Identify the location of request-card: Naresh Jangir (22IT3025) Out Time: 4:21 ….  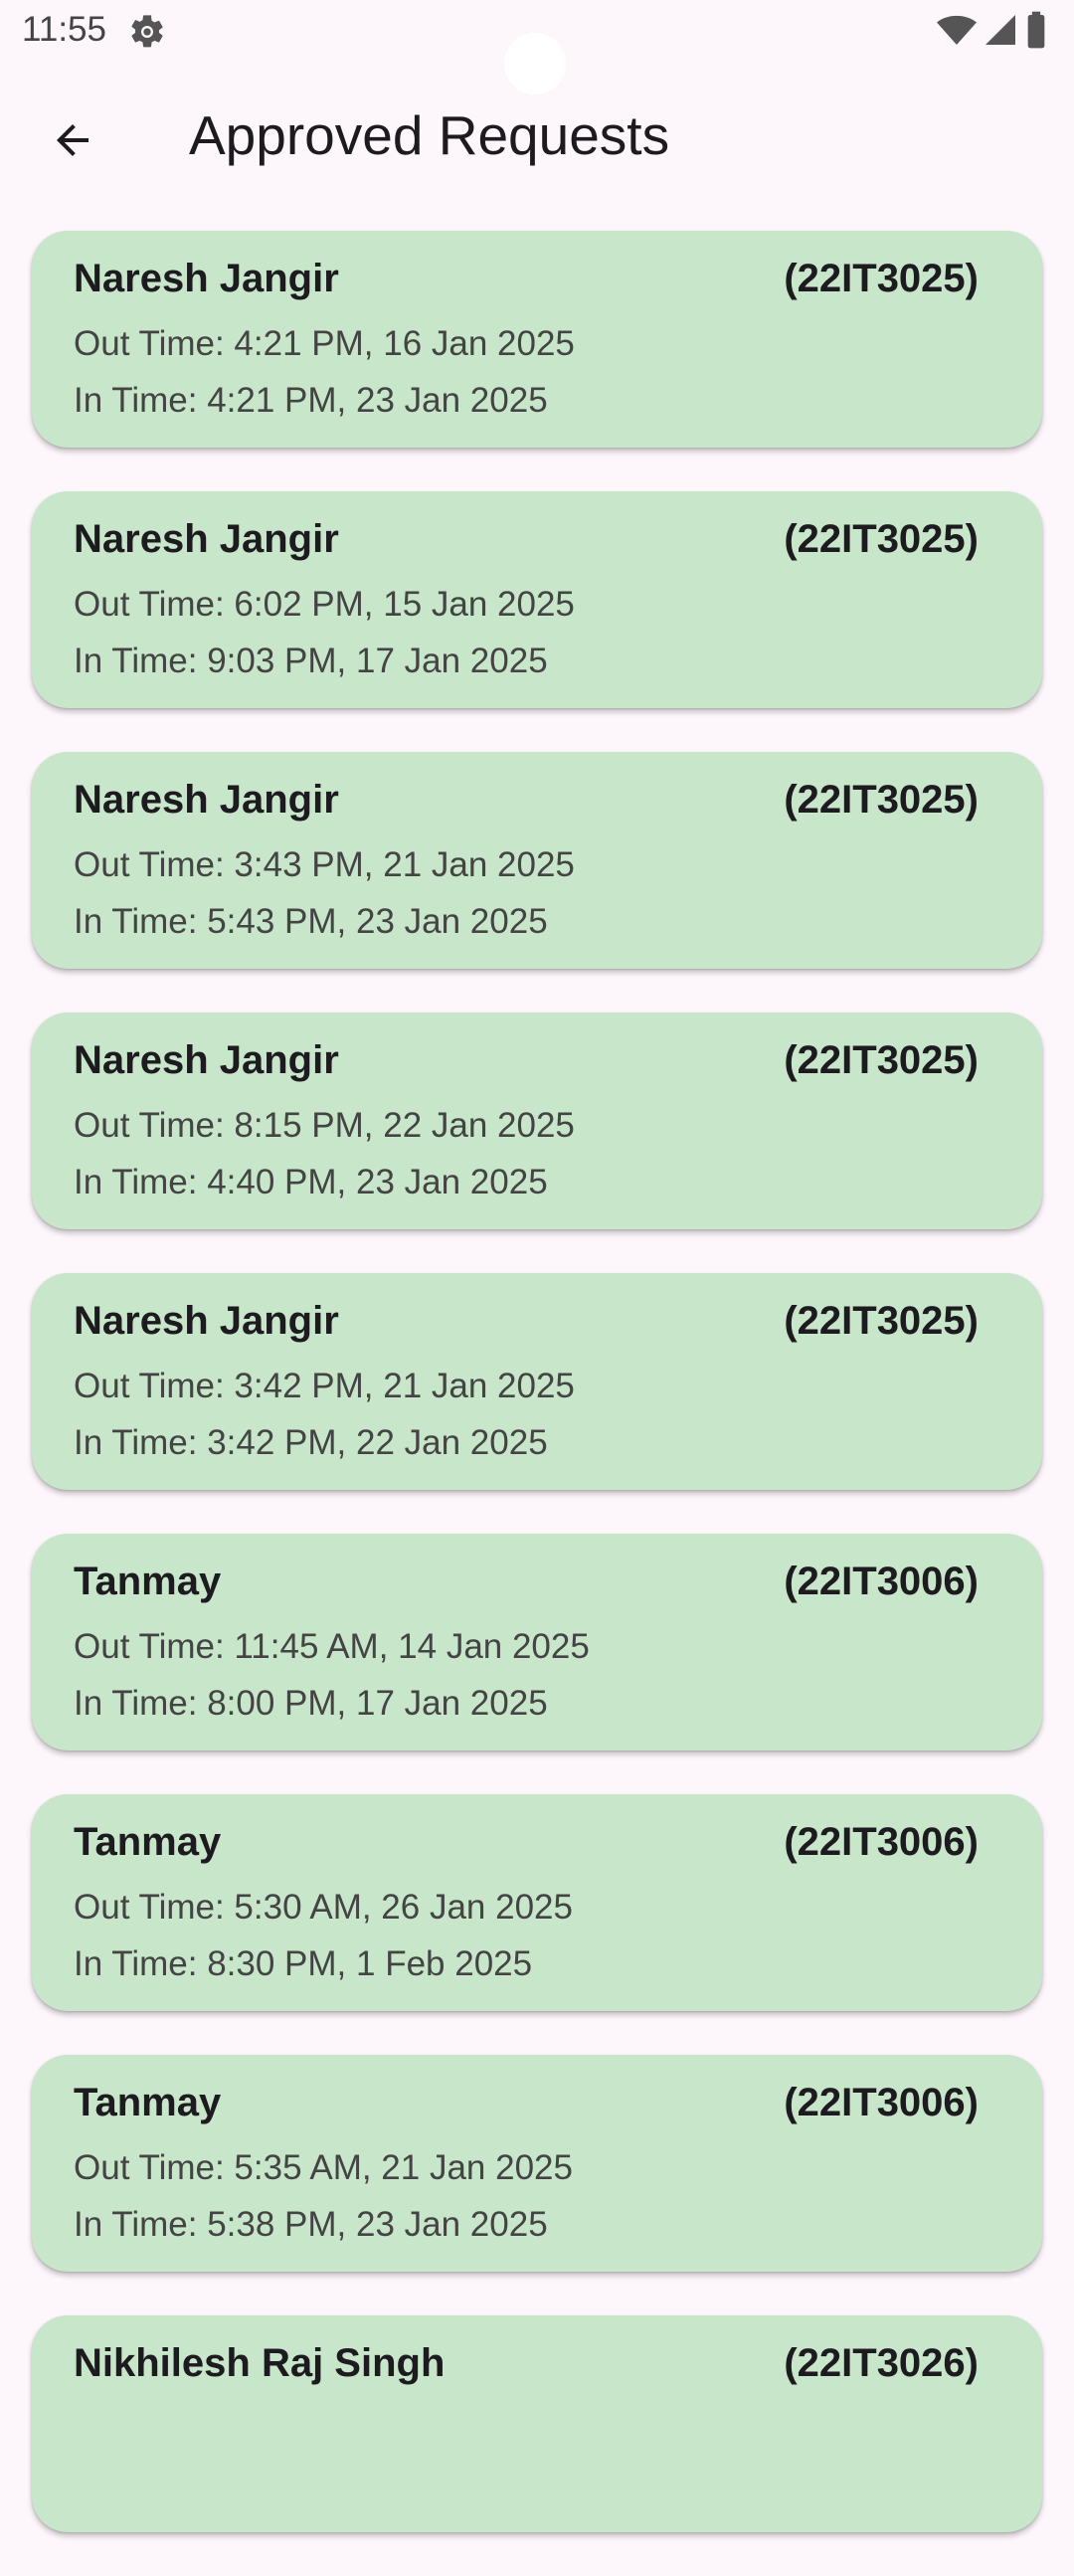
(537, 339).